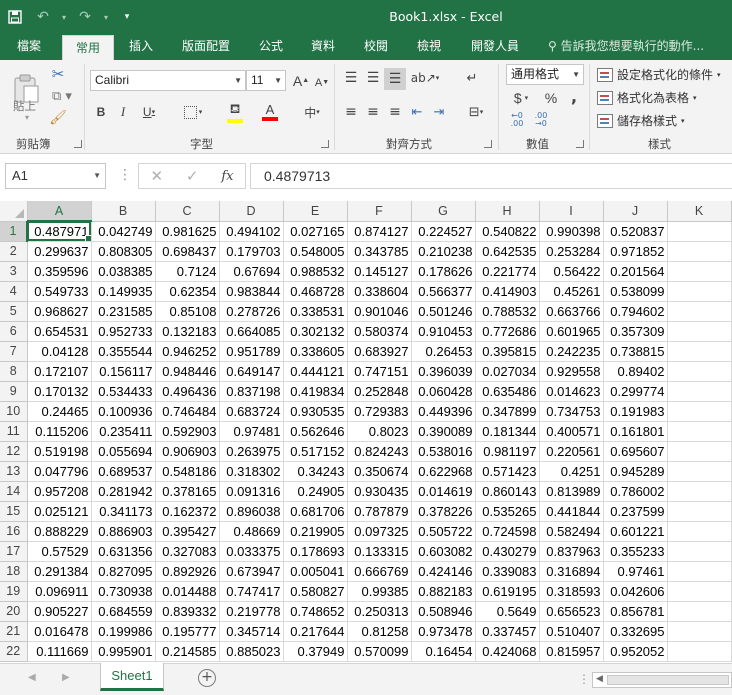 Image resolution: width=732 pixels, height=695 pixels. Describe the element at coordinates (635, 271) in the screenshot. I see `cell-j3: 0.201564` at that location.